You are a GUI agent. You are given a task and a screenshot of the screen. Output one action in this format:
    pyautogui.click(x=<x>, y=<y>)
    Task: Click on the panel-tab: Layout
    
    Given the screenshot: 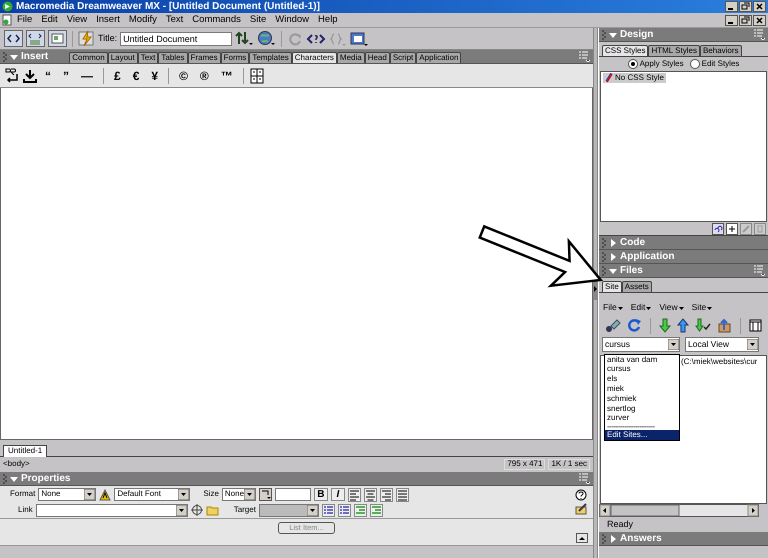 What is the action you would take?
    pyautogui.click(x=123, y=57)
    